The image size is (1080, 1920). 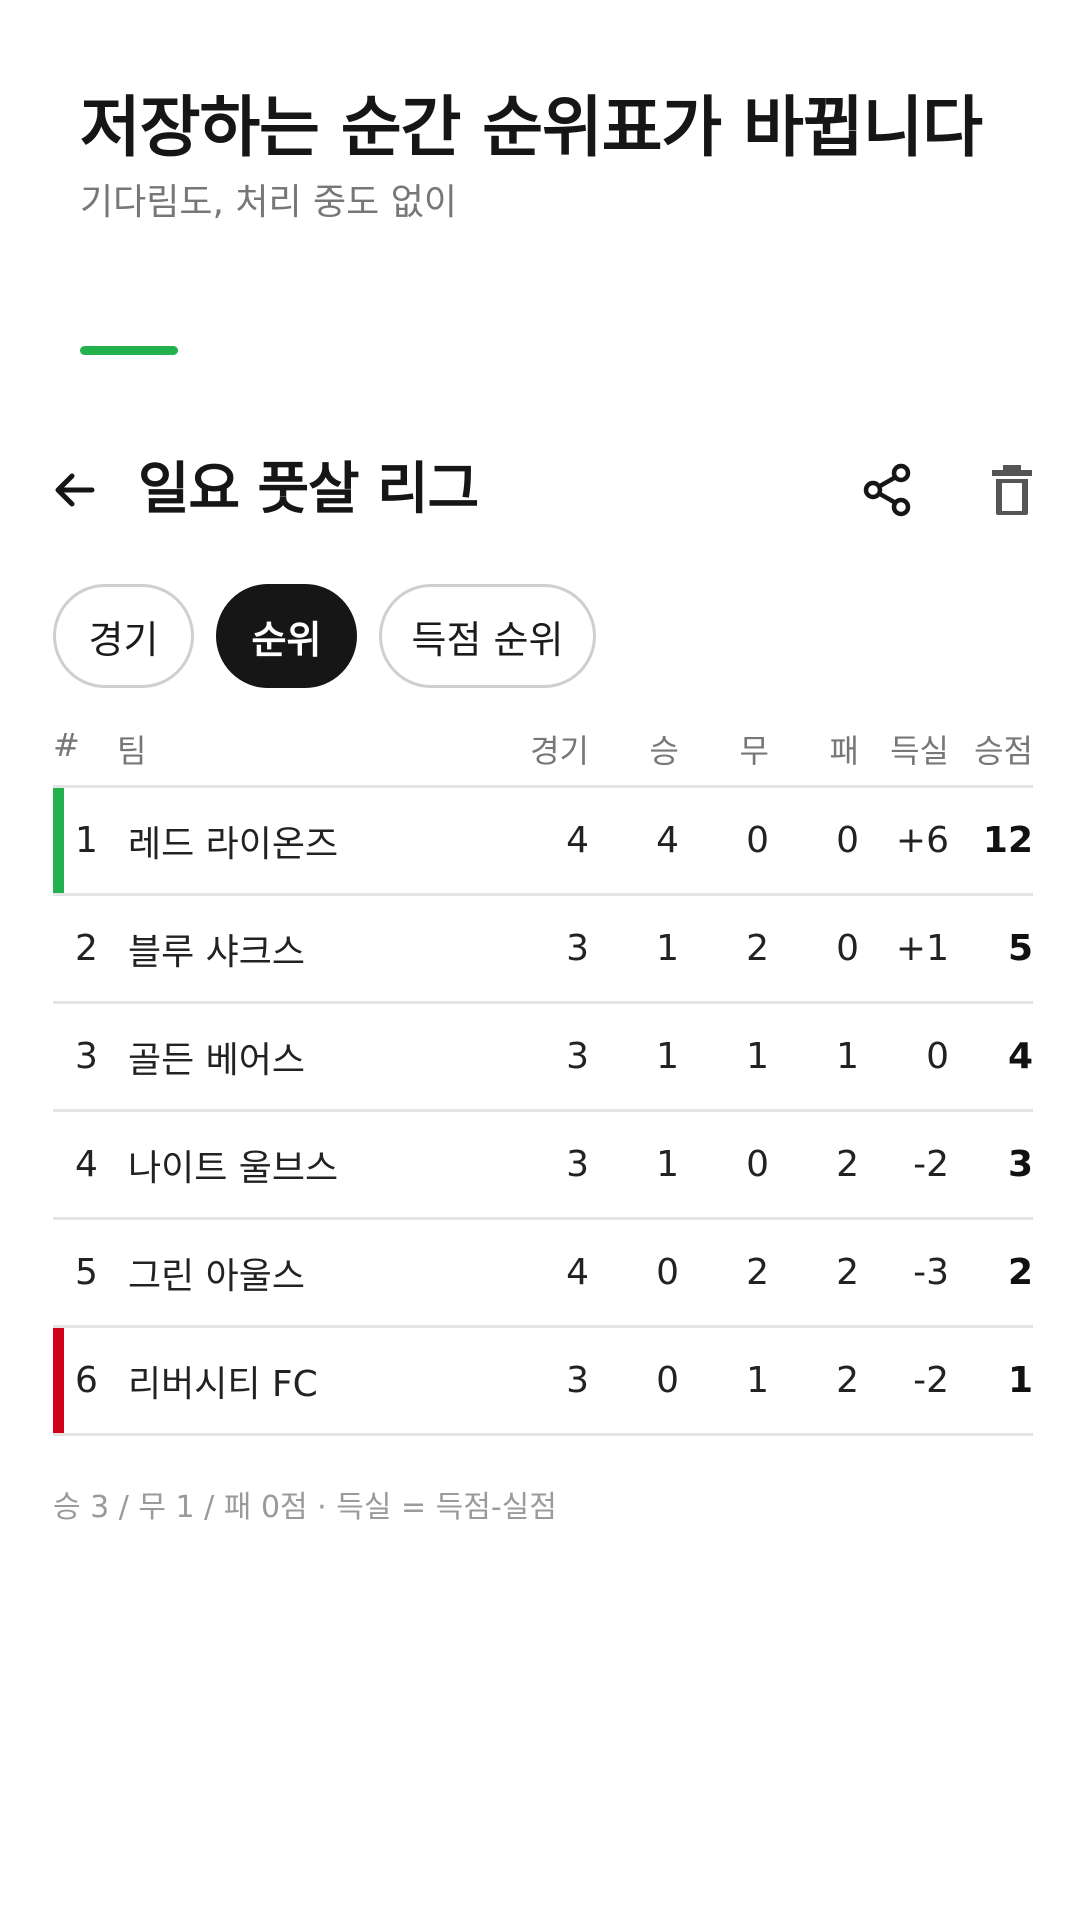 I want to click on row-rank: 1, so click(x=86, y=840).